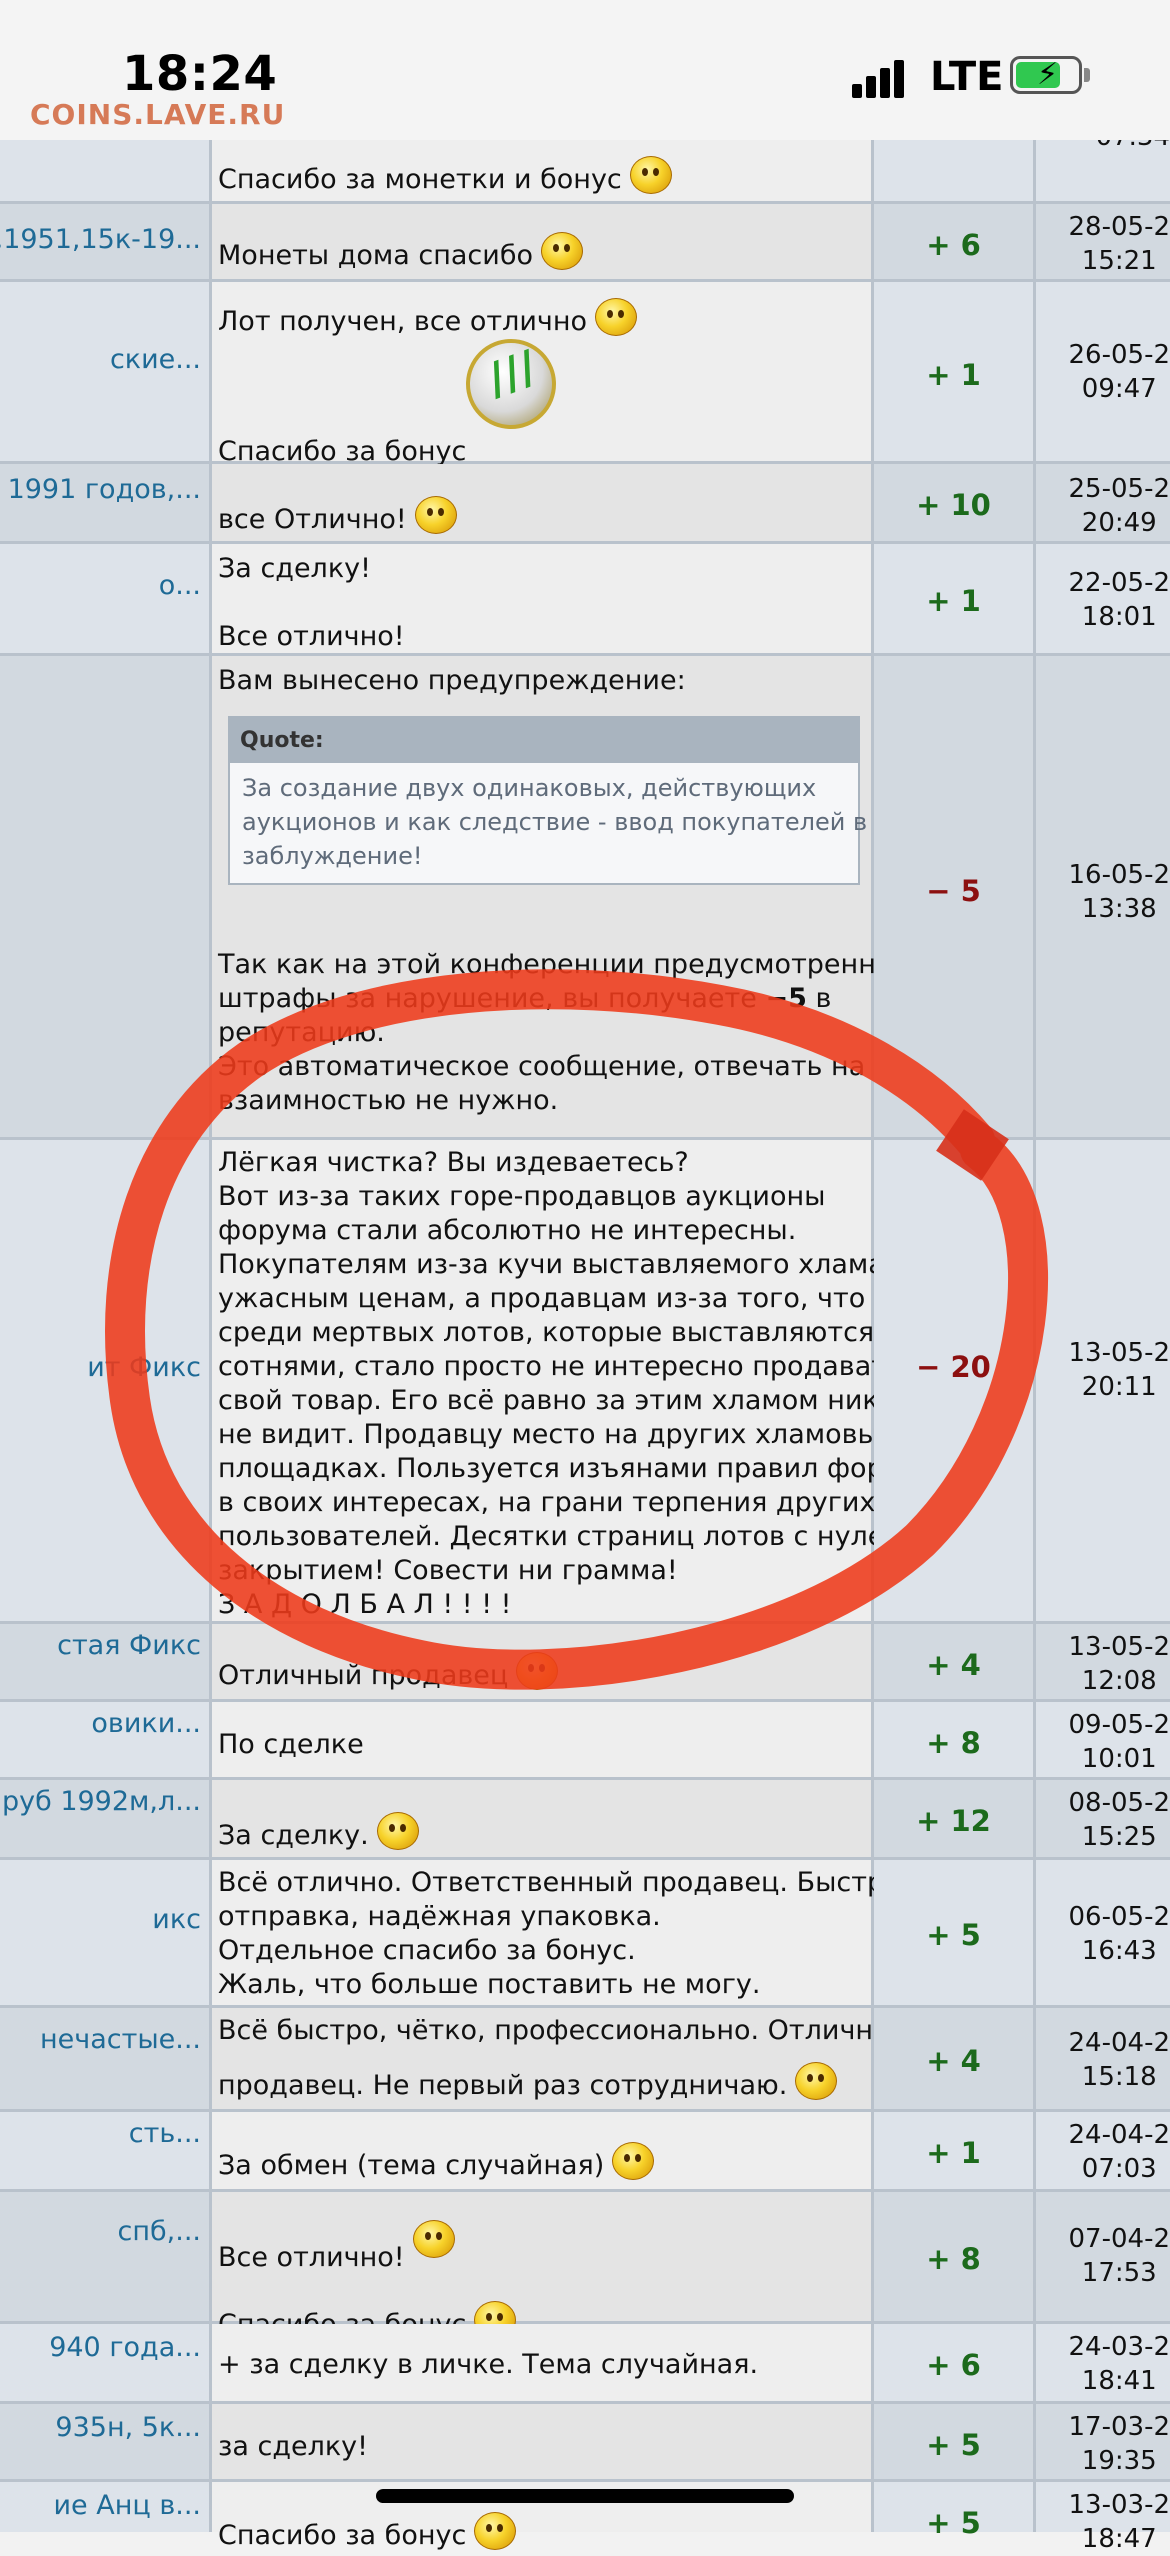 The image size is (1170, 2556). I want to click on message-text: Все отлично!, so click(311, 636).